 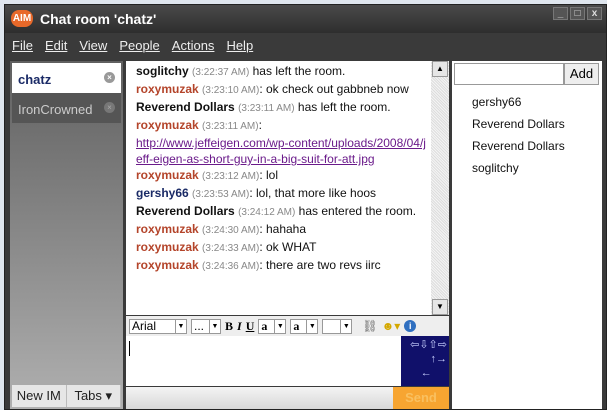 What do you see at coordinates (356, 211) in the screenshot?
I see `message-text: has entered the room.` at bounding box center [356, 211].